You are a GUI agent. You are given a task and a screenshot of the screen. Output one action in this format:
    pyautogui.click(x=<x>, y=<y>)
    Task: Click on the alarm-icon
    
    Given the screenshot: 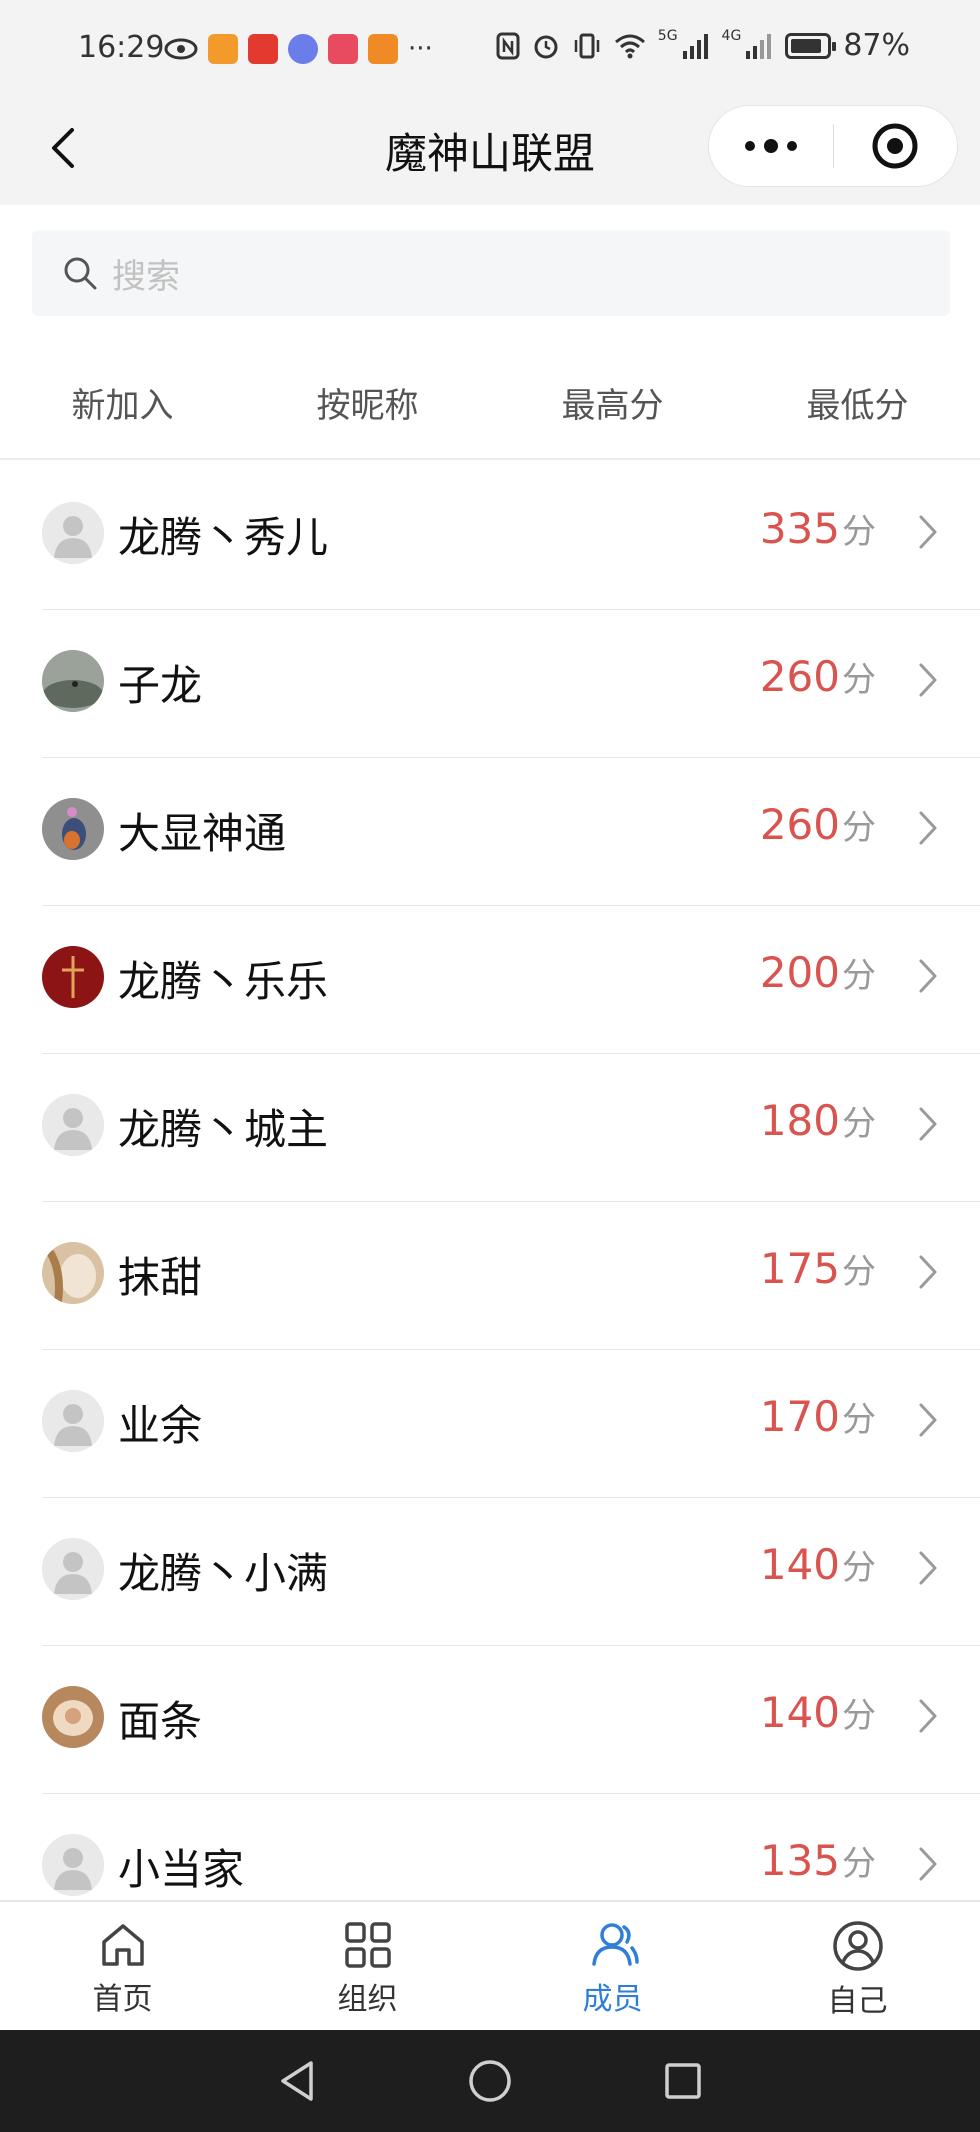 What is the action you would take?
    pyautogui.click(x=546, y=46)
    